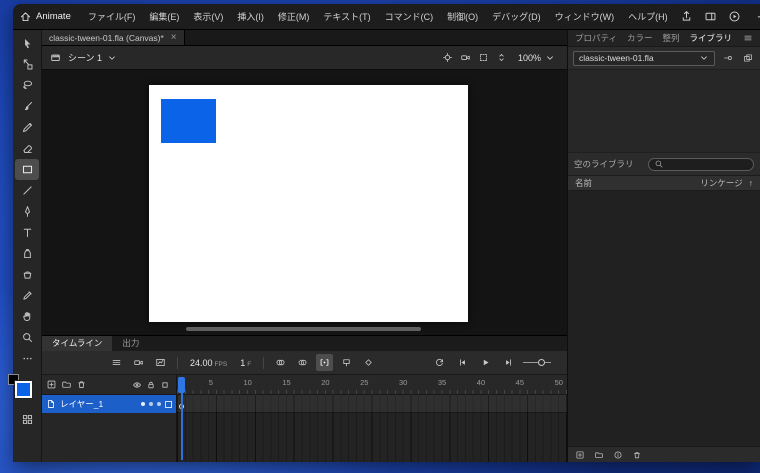 The height and width of the screenshot is (473, 760). What do you see at coordinates (711, 38) in the screenshot?
I see `tab-library: ライブラリ` at bounding box center [711, 38].